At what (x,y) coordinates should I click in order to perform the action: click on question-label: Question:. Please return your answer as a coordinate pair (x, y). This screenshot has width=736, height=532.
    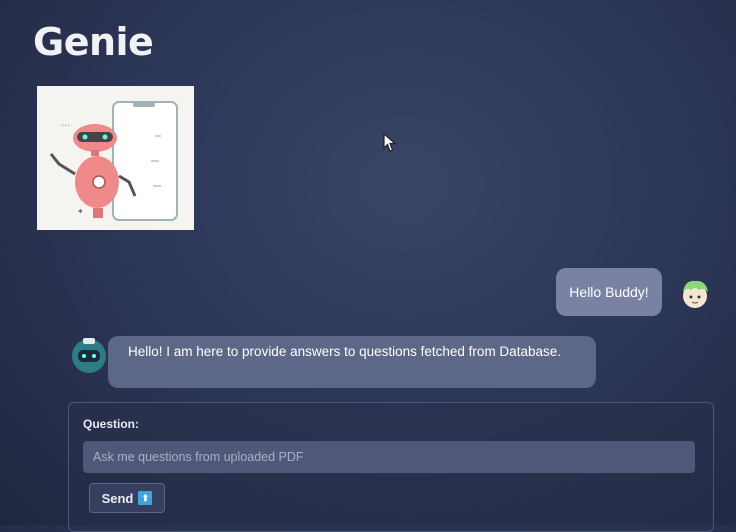
    Looking at the image, I should click on (111, 424).